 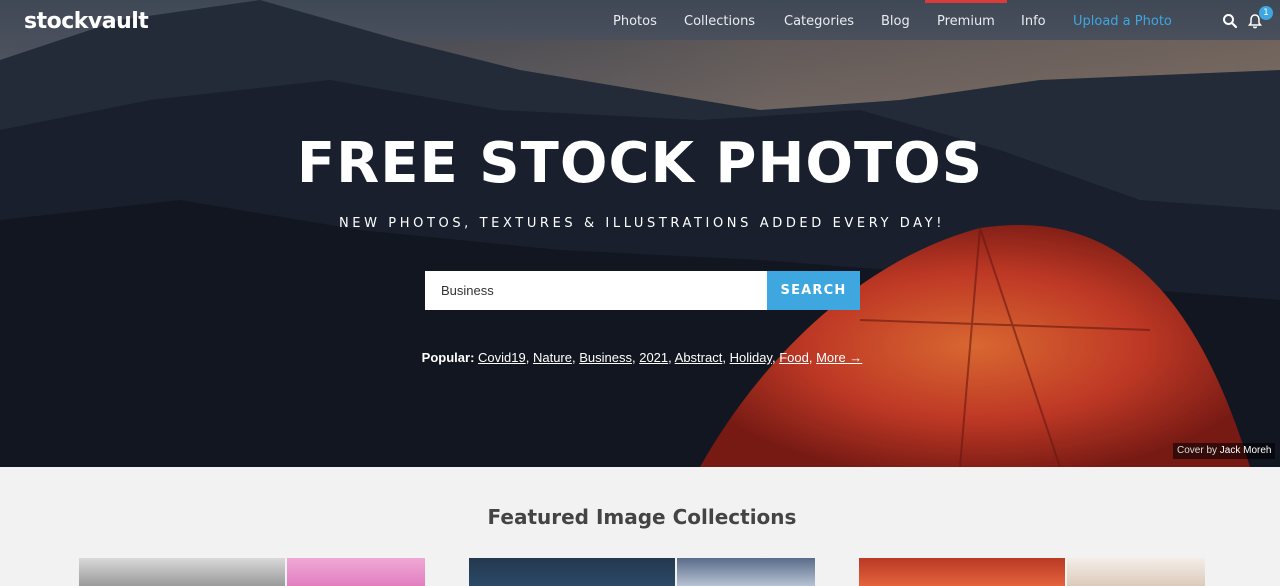 I want to click on popular-tag-abstract: Abstract, so click(x=699, y=357).